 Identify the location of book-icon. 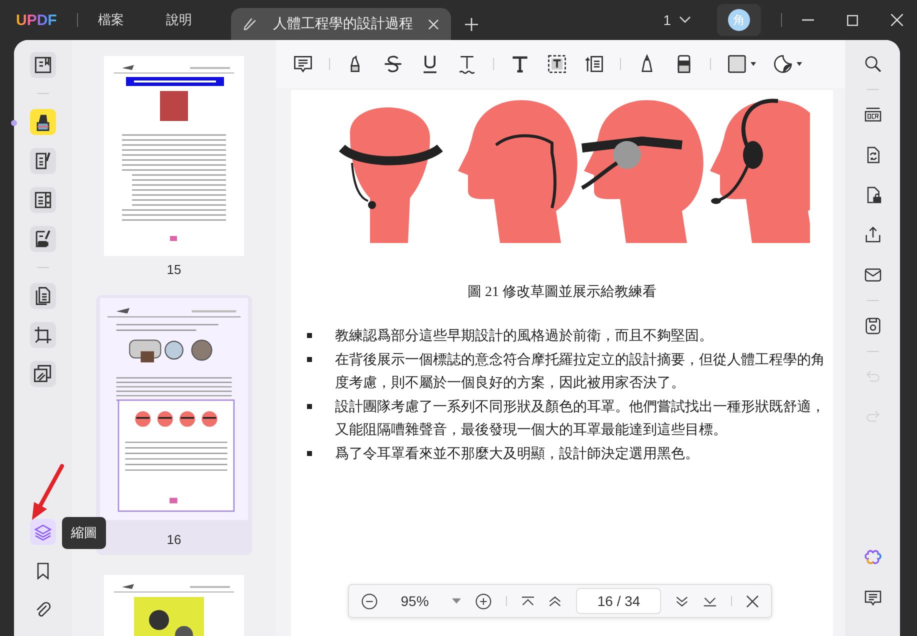
(43, 65).